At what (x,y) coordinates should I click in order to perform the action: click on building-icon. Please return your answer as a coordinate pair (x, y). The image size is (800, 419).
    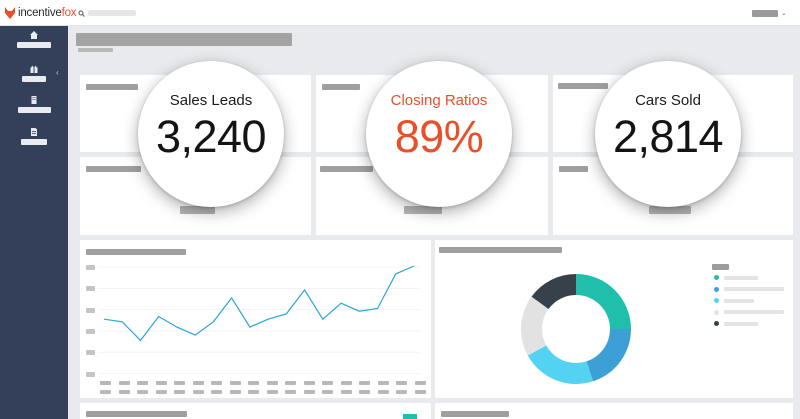
    Looking at the image, I should click on (34, 100).